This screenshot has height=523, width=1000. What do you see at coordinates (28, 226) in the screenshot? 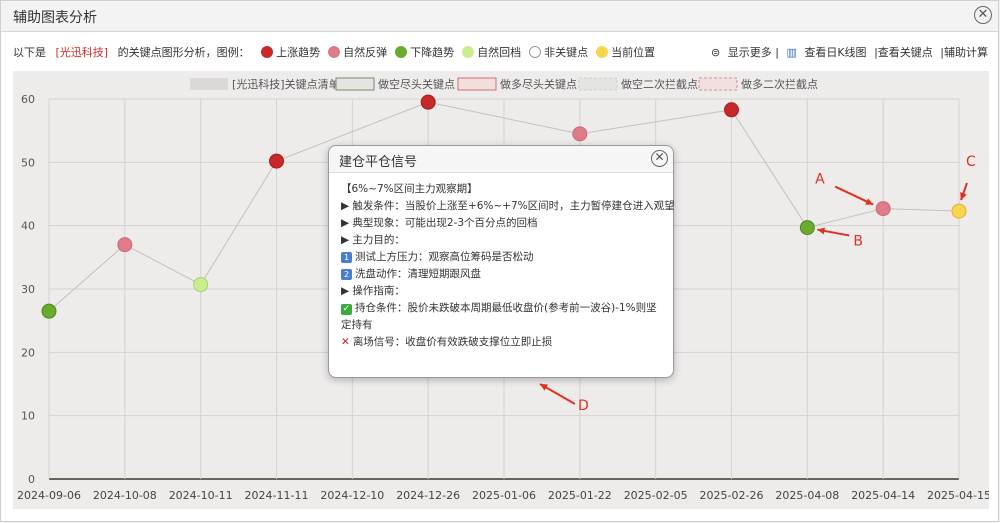
I see `y-tick-label: 40` at bounding box center [28, 226].